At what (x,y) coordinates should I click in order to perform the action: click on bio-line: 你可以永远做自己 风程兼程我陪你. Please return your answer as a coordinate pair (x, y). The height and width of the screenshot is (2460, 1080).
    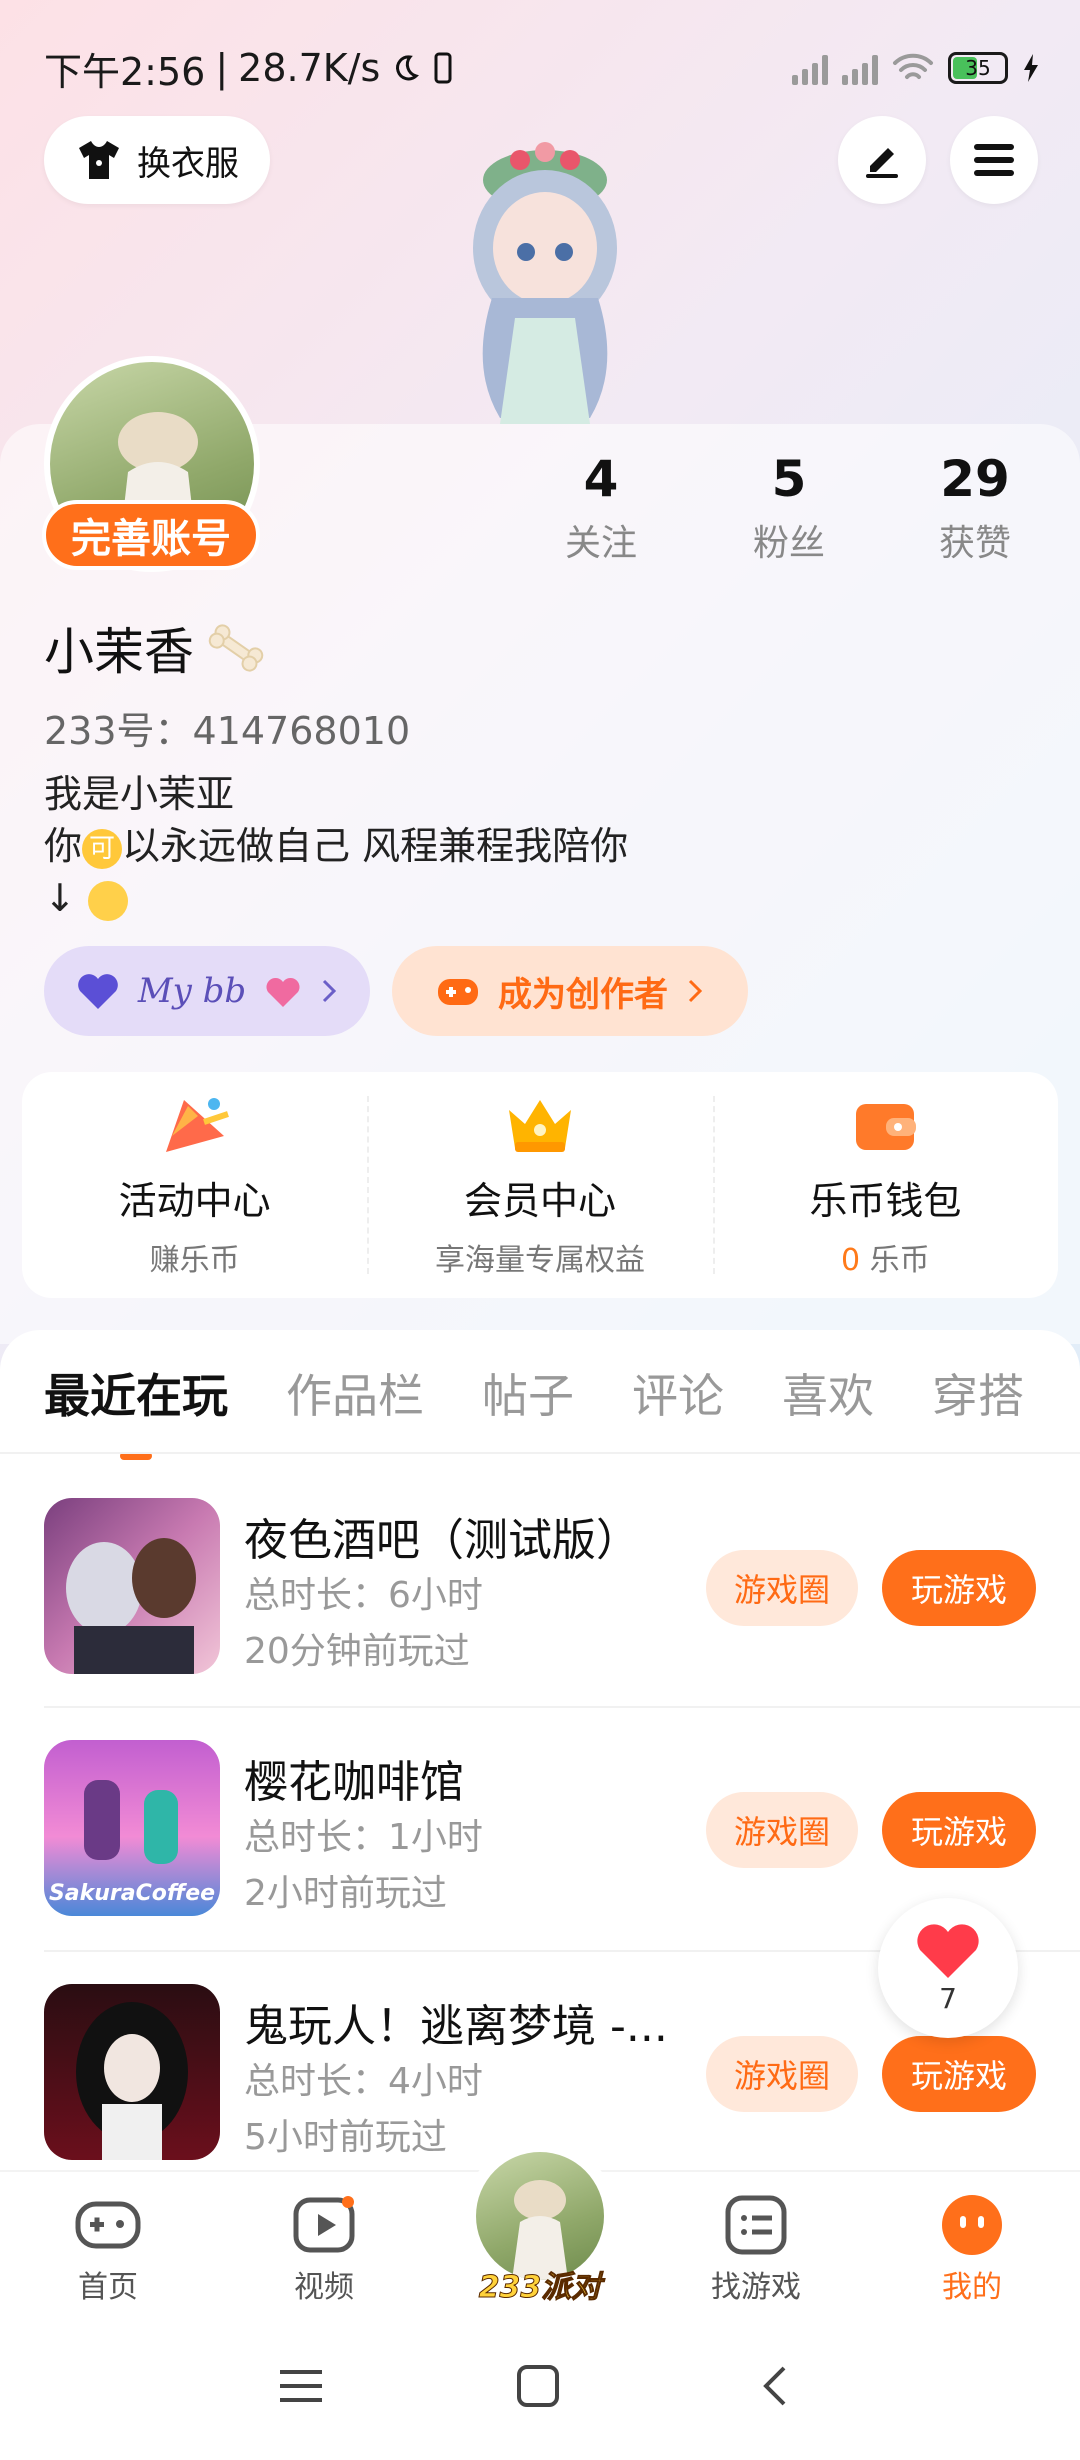
    Looking at the image, I should click on (336, 846).